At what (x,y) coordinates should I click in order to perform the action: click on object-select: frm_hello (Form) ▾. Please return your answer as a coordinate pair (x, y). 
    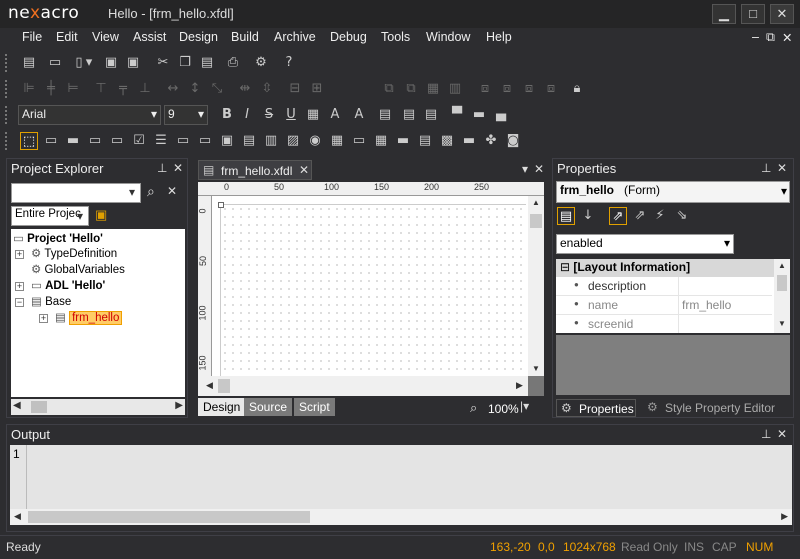
    Looking at the image, I should click on (673, 192).